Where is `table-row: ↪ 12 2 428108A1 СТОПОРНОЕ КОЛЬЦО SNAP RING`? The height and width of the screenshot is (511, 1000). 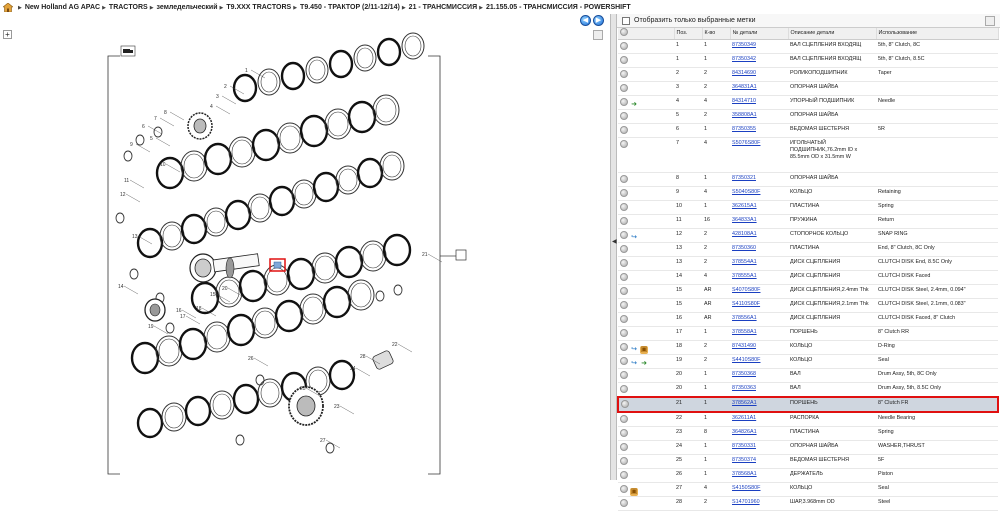 table-row: ↪ 12 2 428108A1 СТОПОРНОЕ КОЛЬЦО SNAP RING is located at coordinates (808, 235).